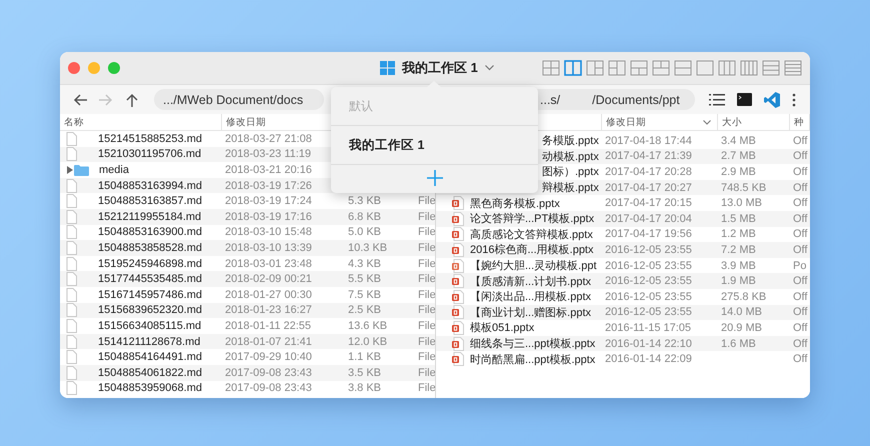 The height and width of the screenshot is (446, 870). What do you see at coordinates (744, 99) in the screenshot?
I see `terminal-icon` at bounding box center [744, 99].